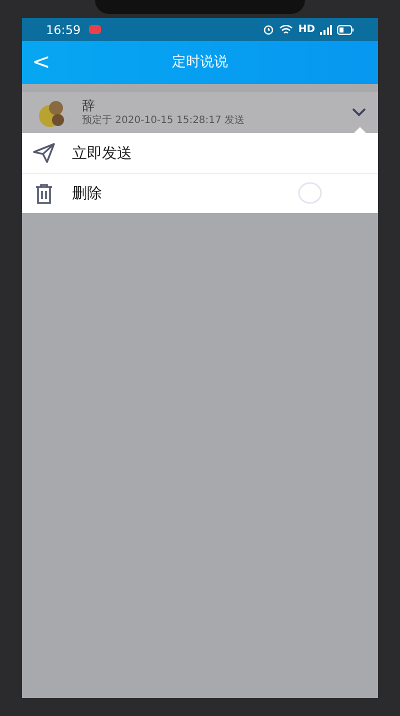  Describe the element at coordinates (200, 62) in the screenshot. I see `page-title: 定时说说` at that location.